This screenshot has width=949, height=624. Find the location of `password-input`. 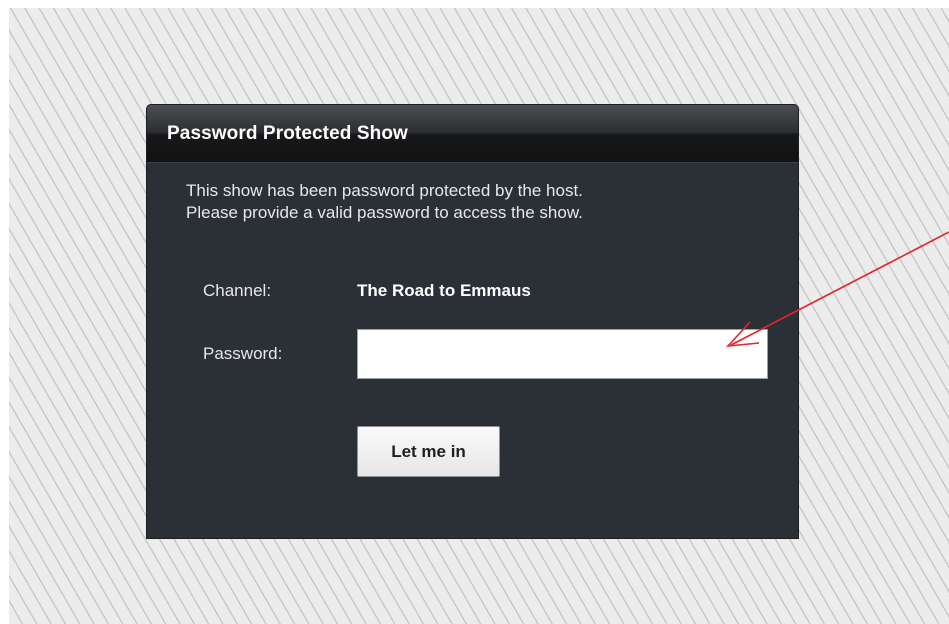

password-input is located at coordinates (562, 354).